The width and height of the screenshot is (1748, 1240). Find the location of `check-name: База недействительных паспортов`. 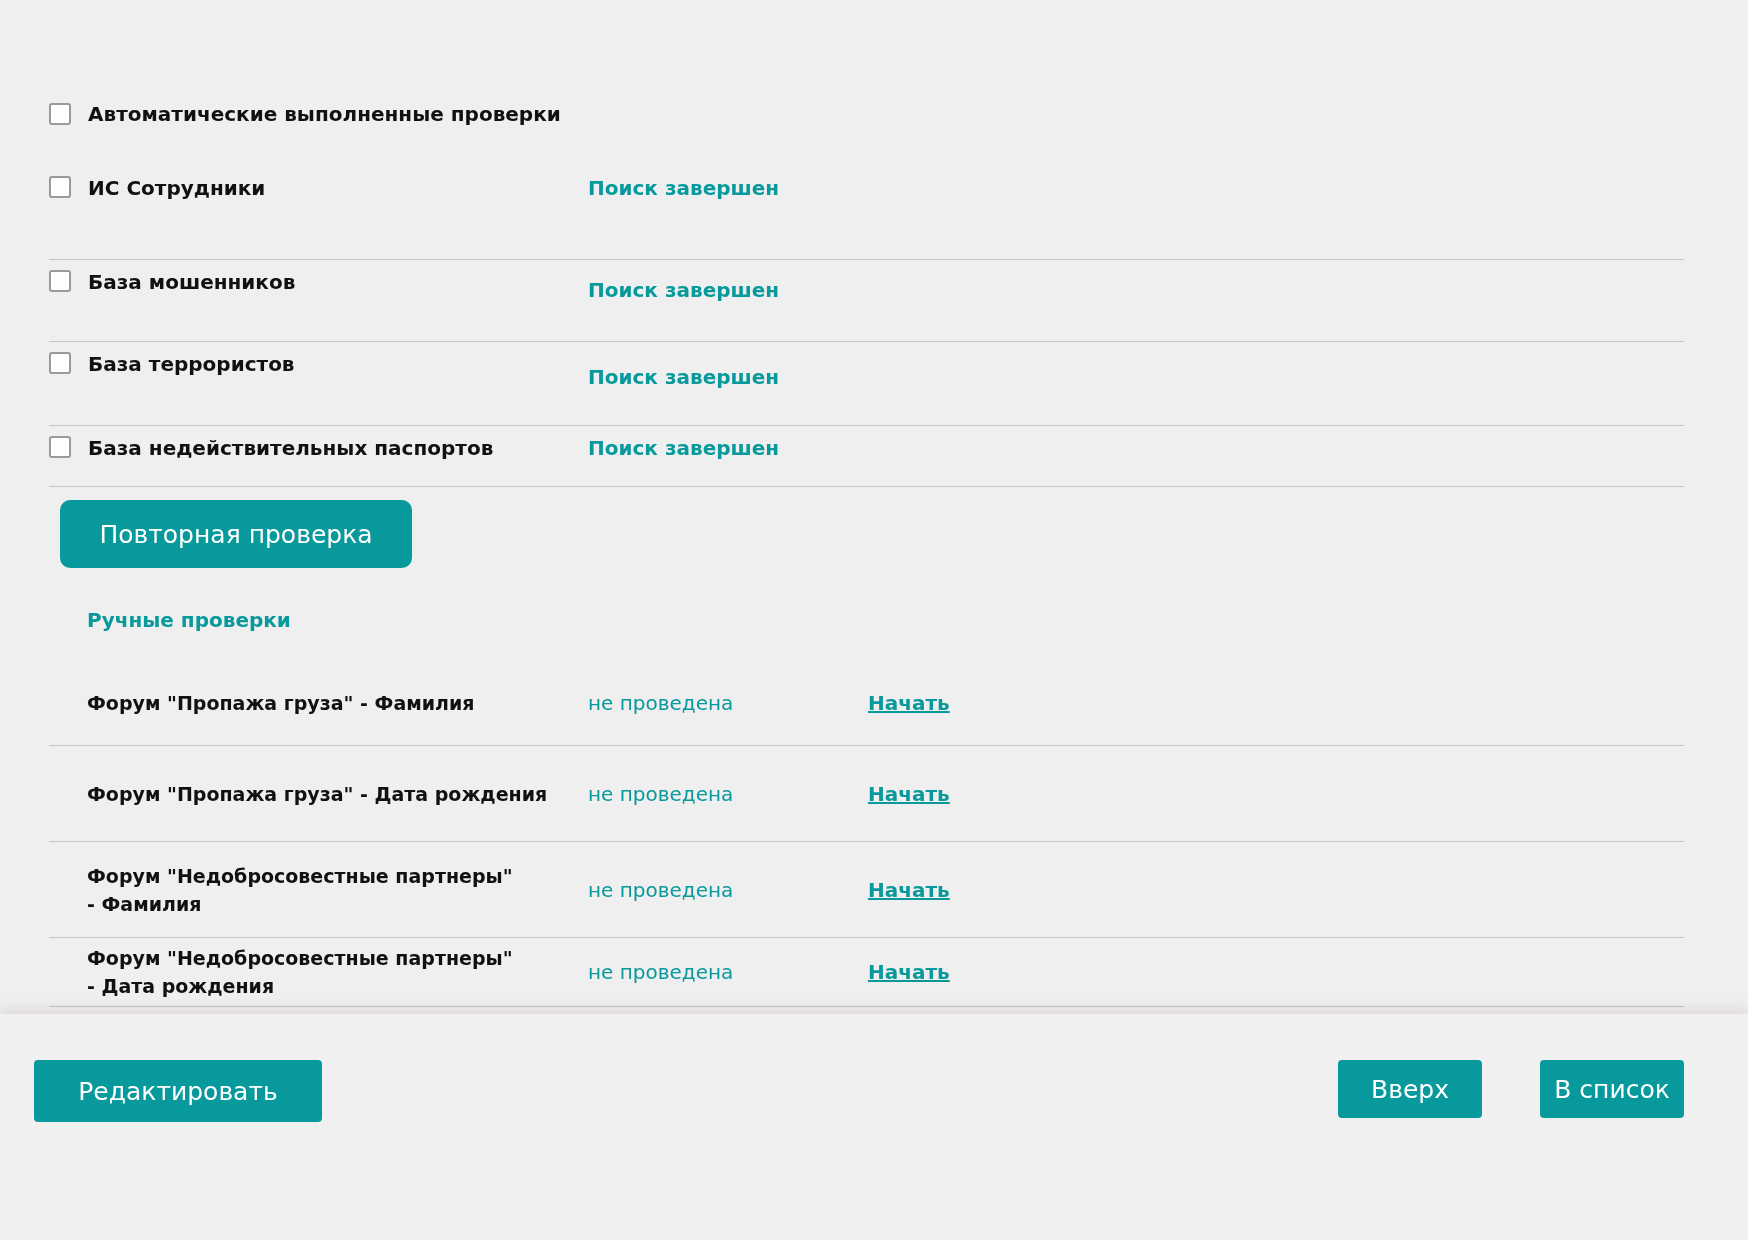

check-name: База недействительных паспортов is located at coordinates (291, 448).